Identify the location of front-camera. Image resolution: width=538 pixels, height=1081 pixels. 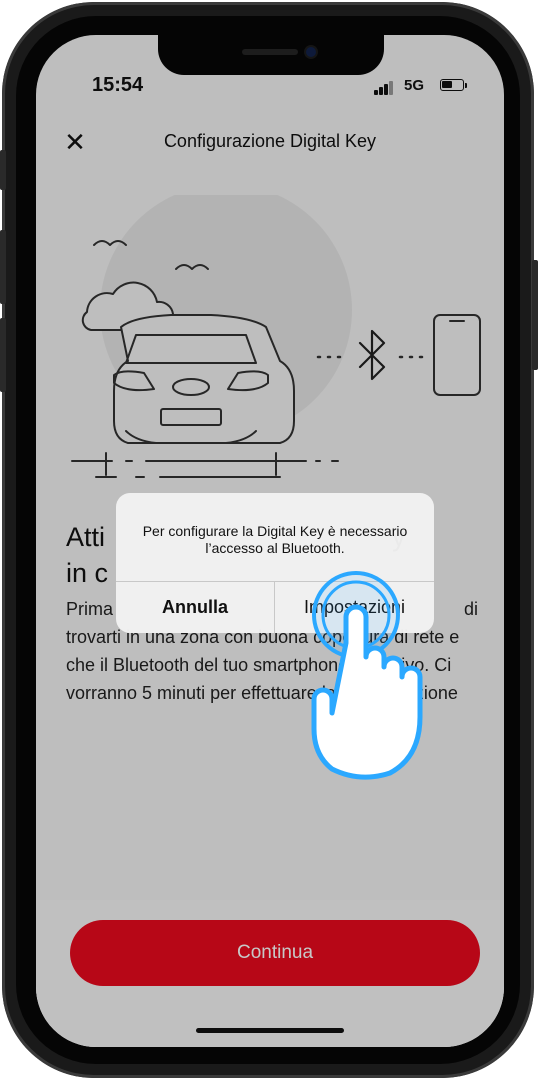
(311, 52).